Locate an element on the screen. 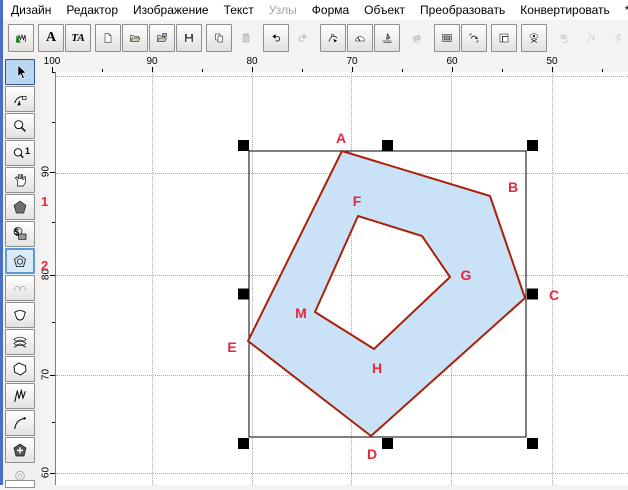  polygon-outline-button is located at coordinates (20, 369).